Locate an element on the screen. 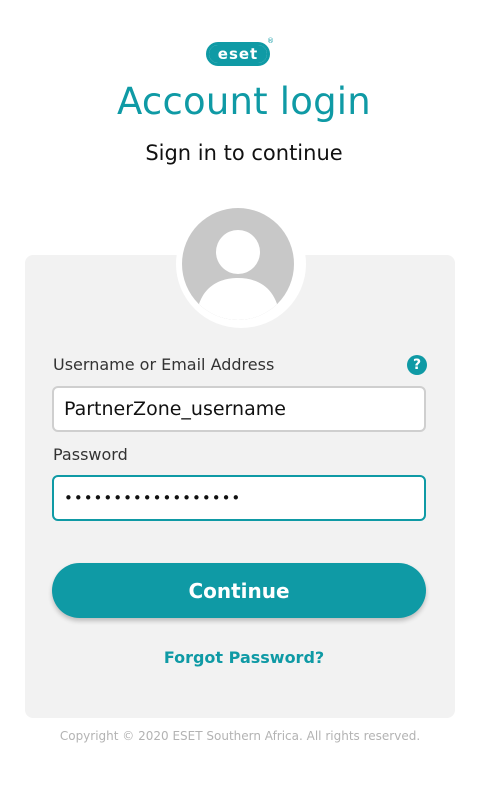 The height and width of the screenshot is (785, 488). eset-logo: eset ® is located at coordinates (240, 51).